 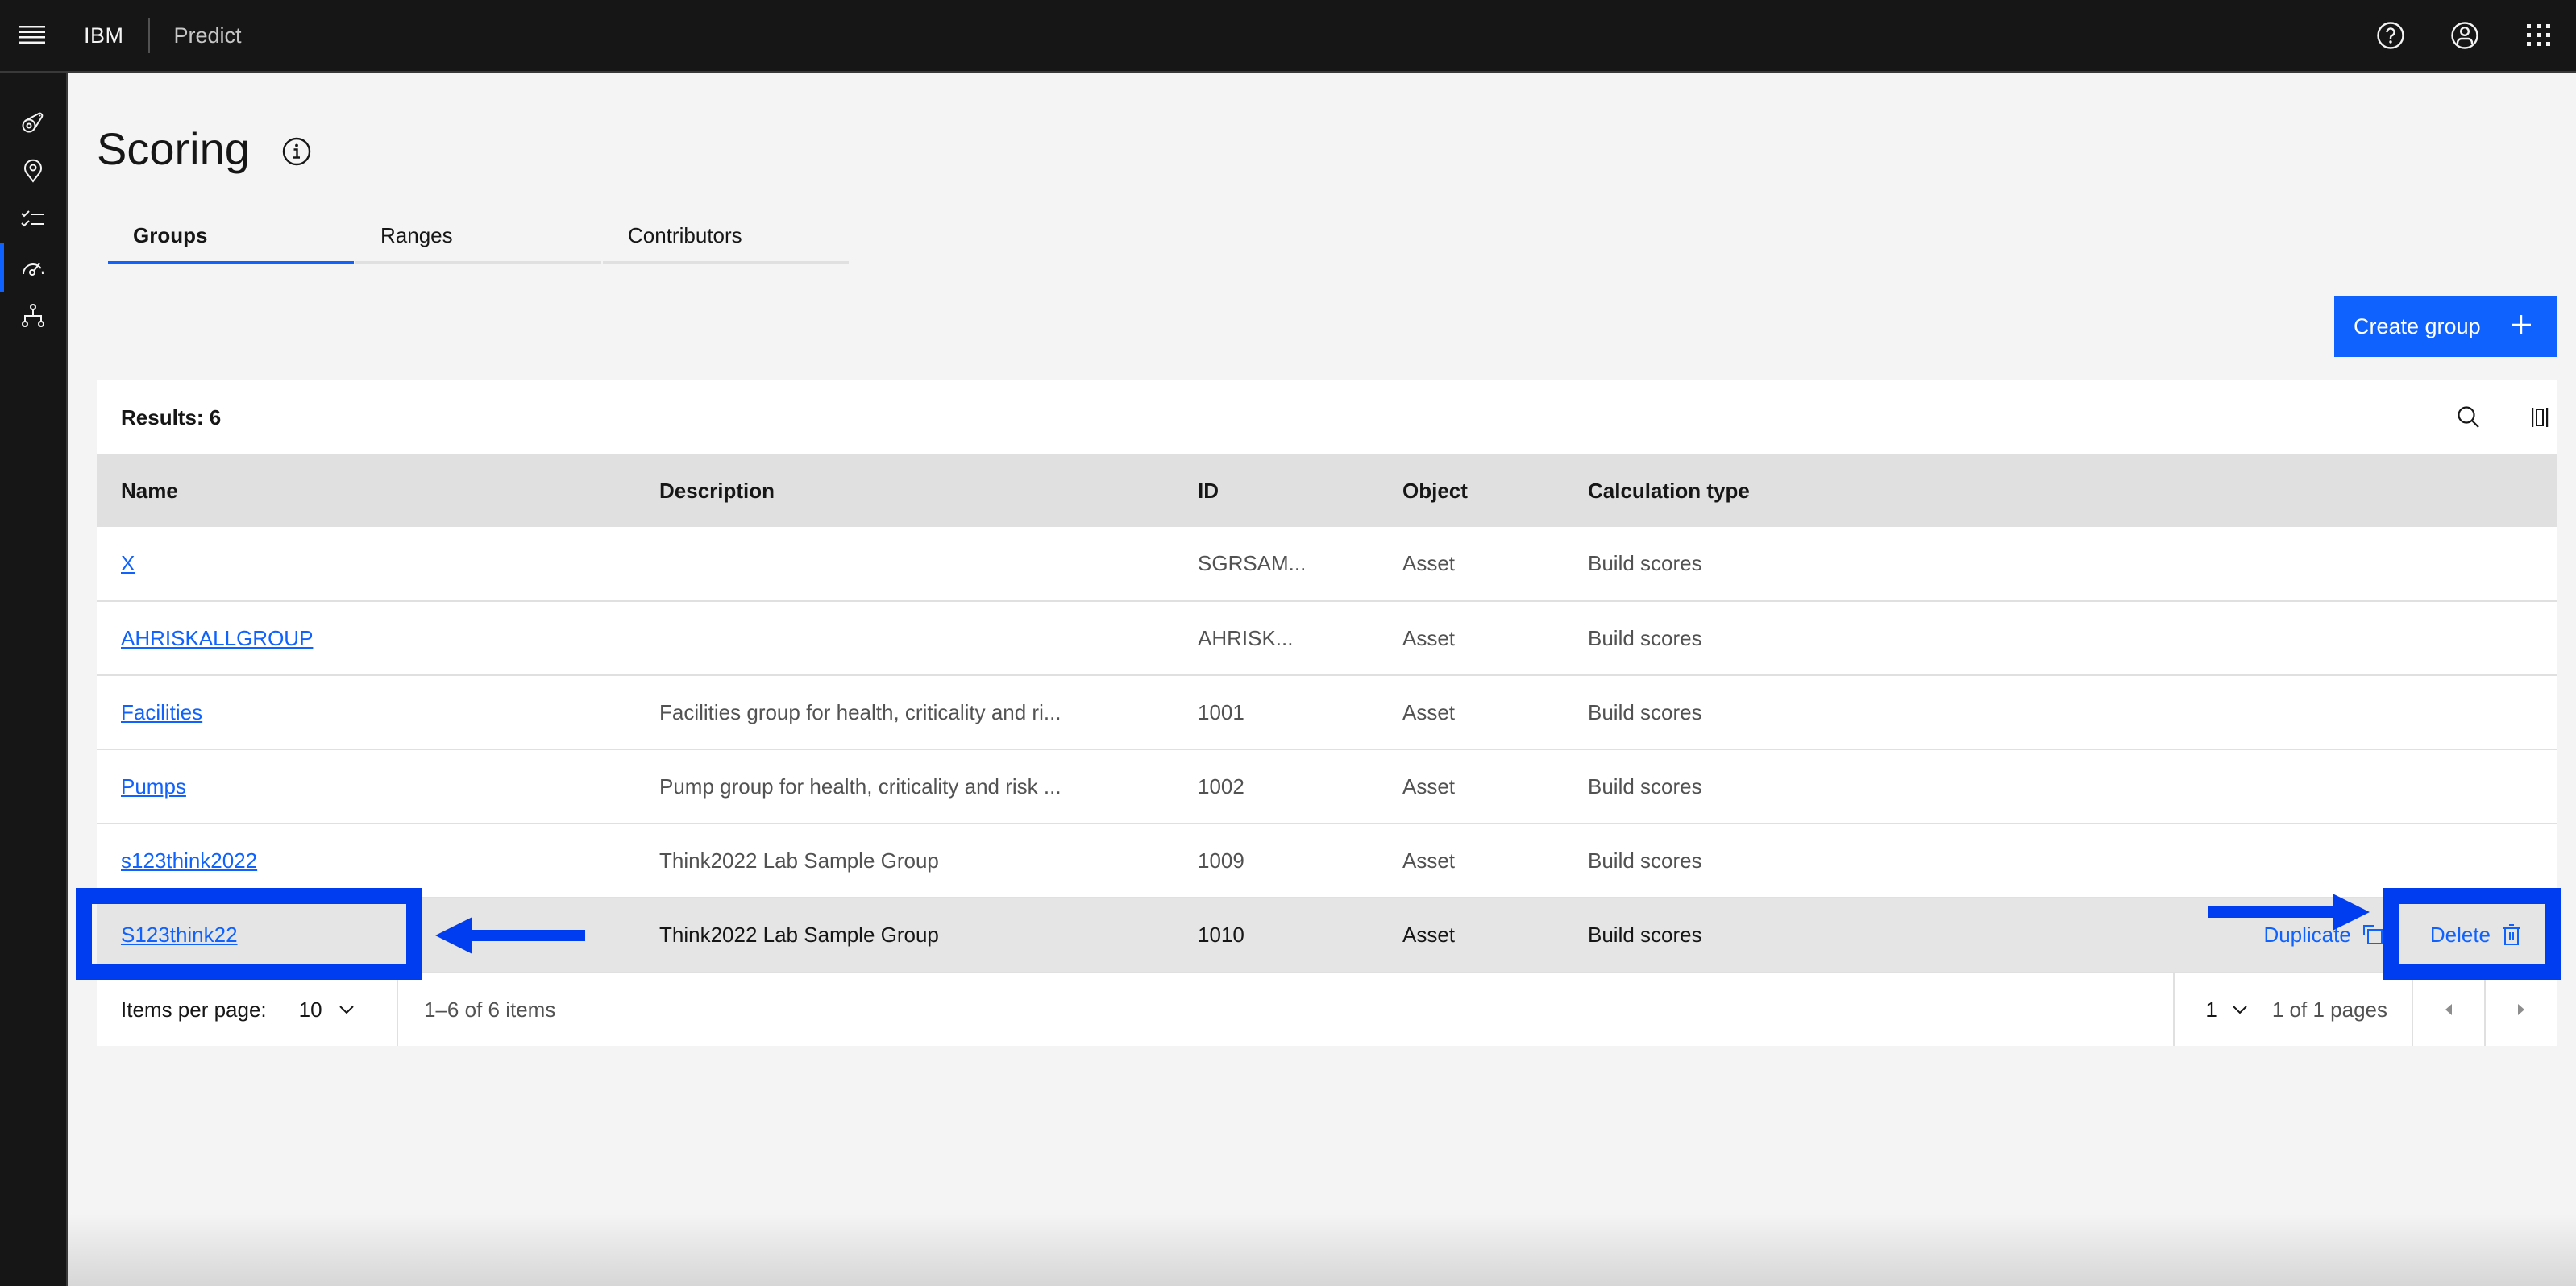 I want to click on group-name-link: Pumps, so click(x=153, y=786).